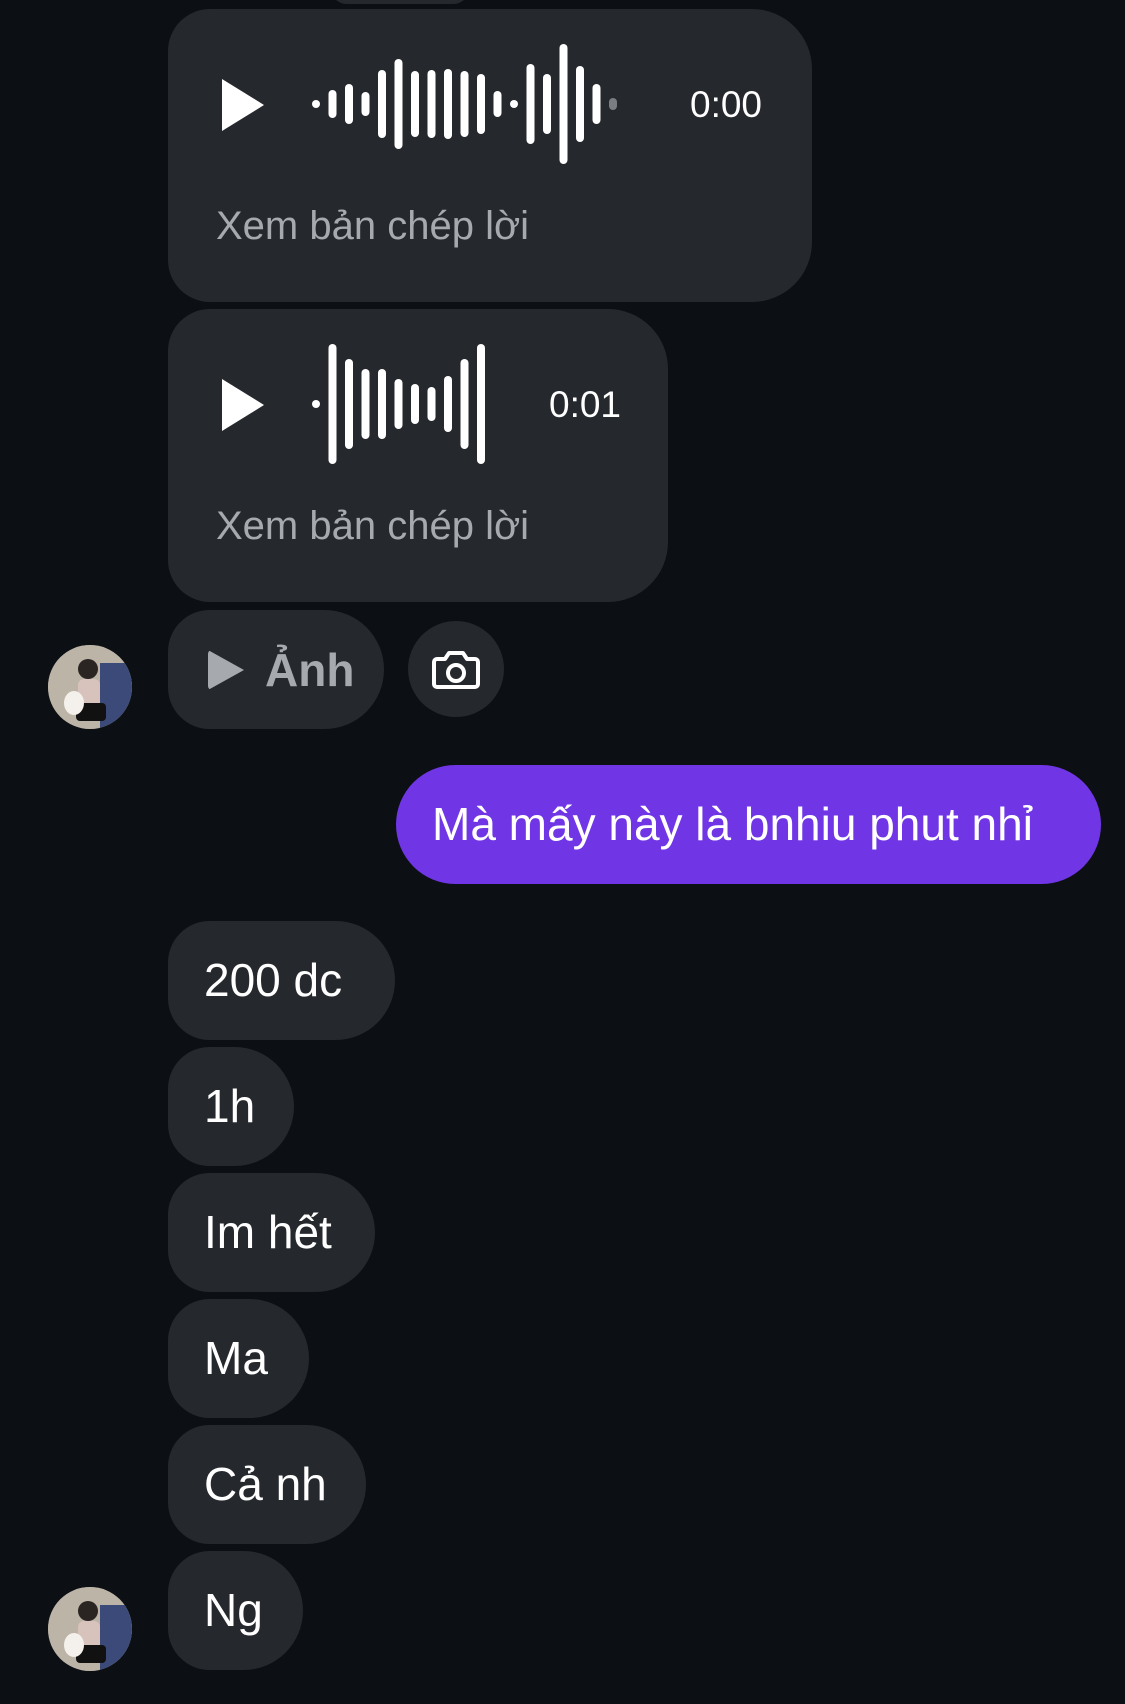  I want to click on voice-duration: 0:00, so click(726, 104).